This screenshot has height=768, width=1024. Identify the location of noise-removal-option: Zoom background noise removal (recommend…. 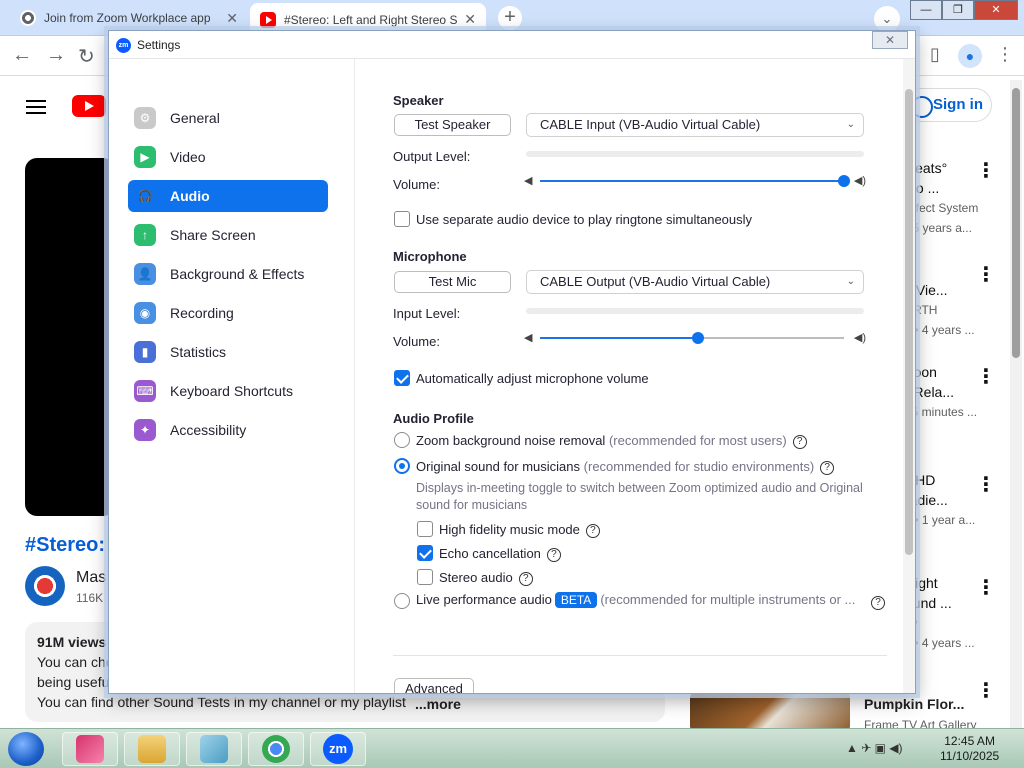
(611, 441).